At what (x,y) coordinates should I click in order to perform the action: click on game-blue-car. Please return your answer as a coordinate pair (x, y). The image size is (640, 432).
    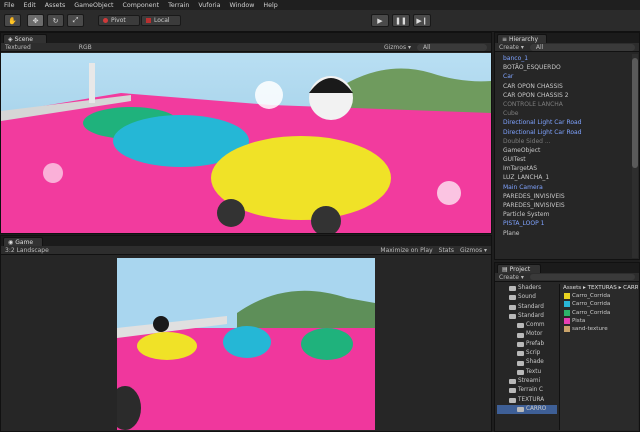
    Looking at the image, I should click on (247, 342).